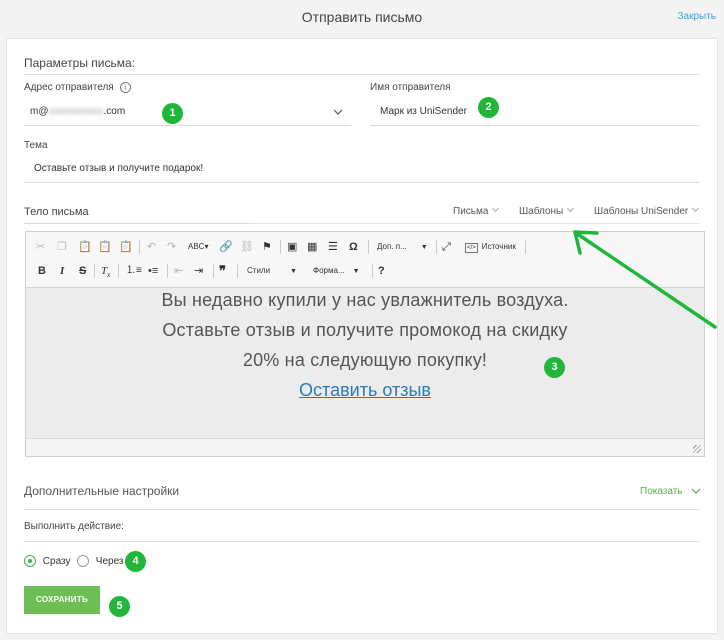  I want to click on styles-dropdown: Стили ▼, so click(272, 271).